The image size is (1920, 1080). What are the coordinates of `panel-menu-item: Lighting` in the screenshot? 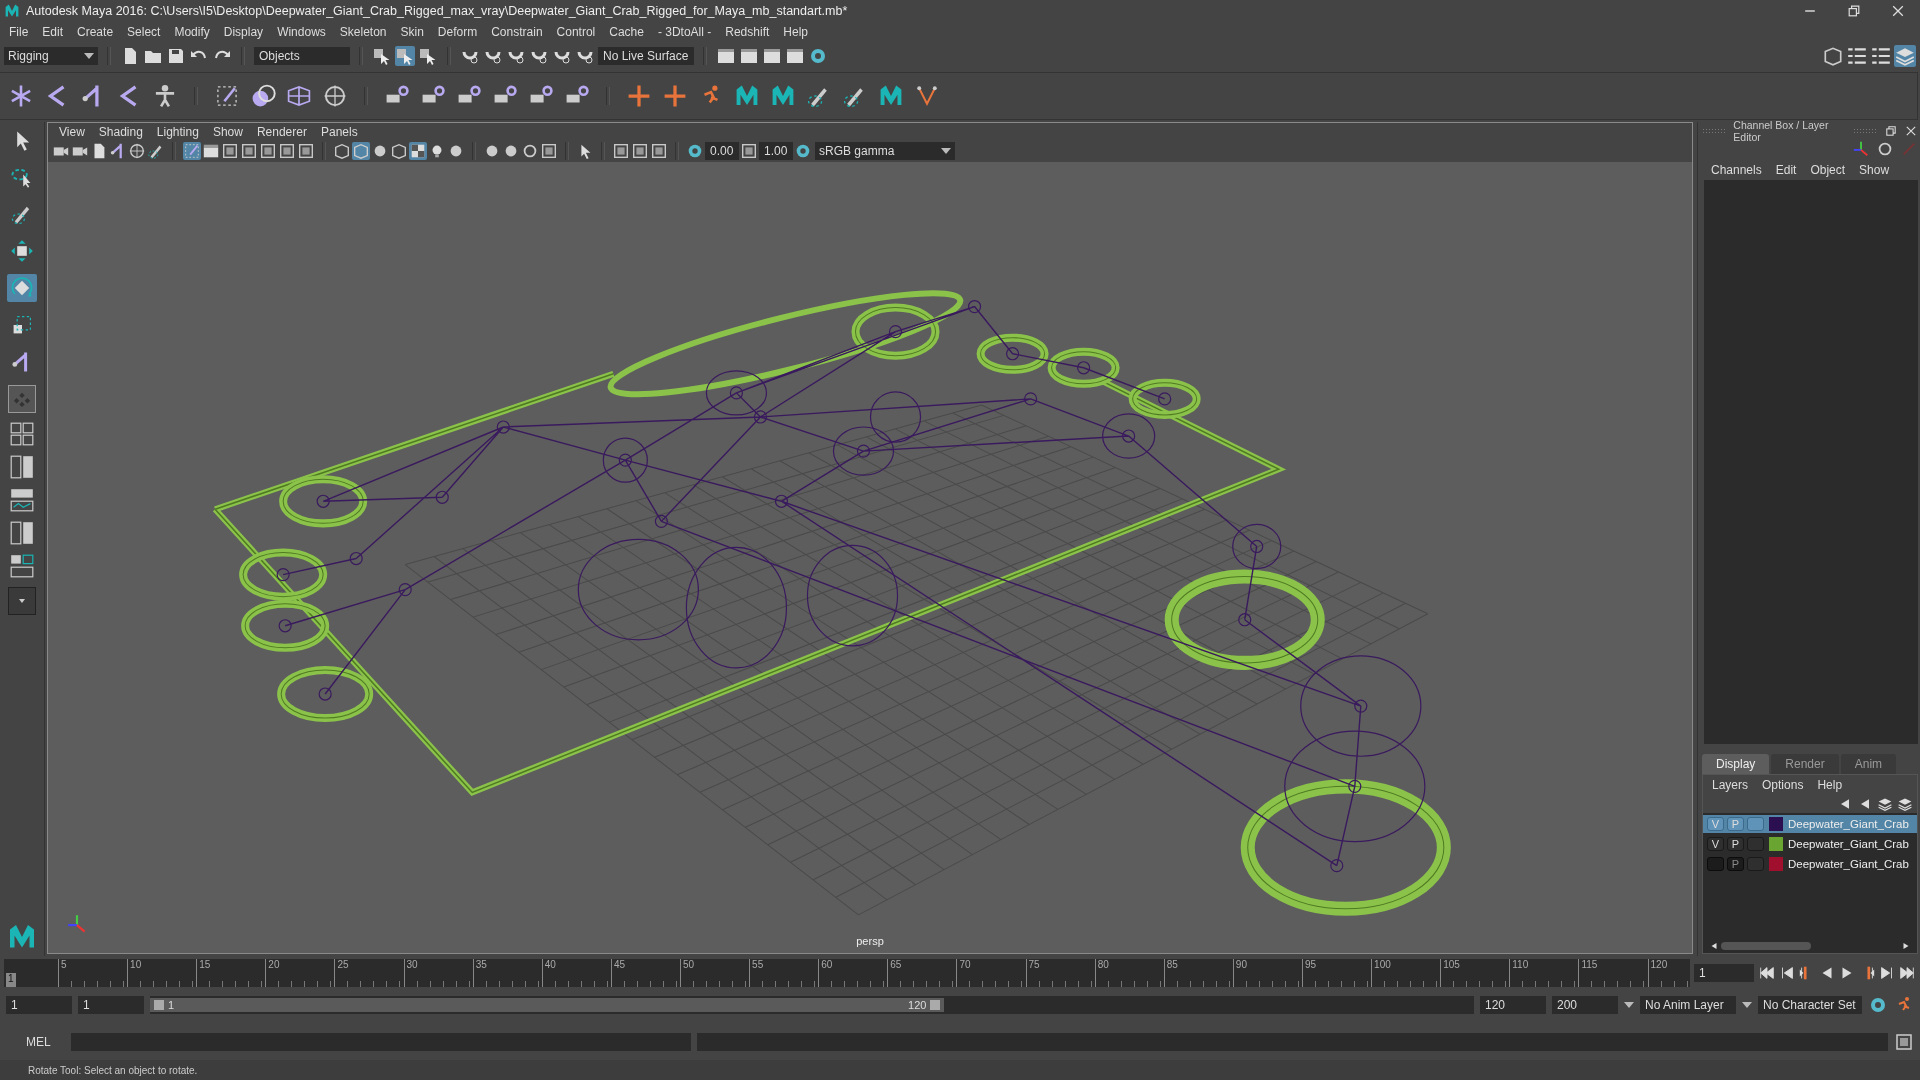 It's located at (177, 131).